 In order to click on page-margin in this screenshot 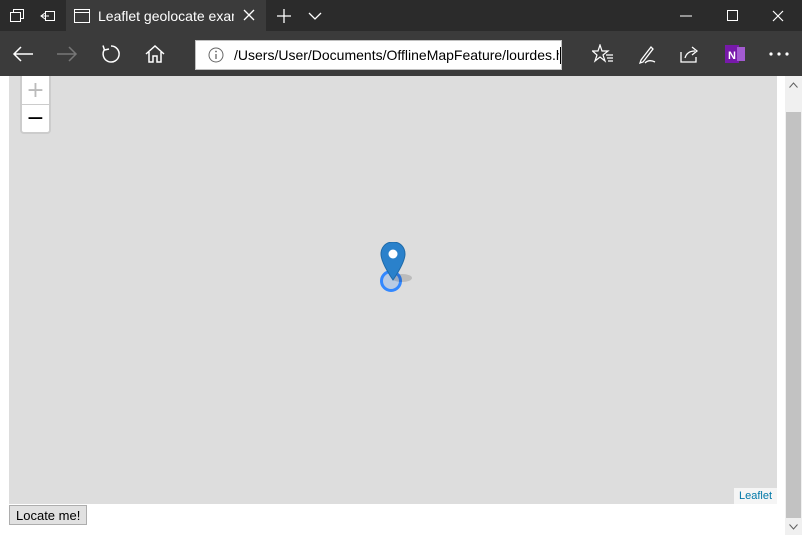, I will do `click(4, 305)`.